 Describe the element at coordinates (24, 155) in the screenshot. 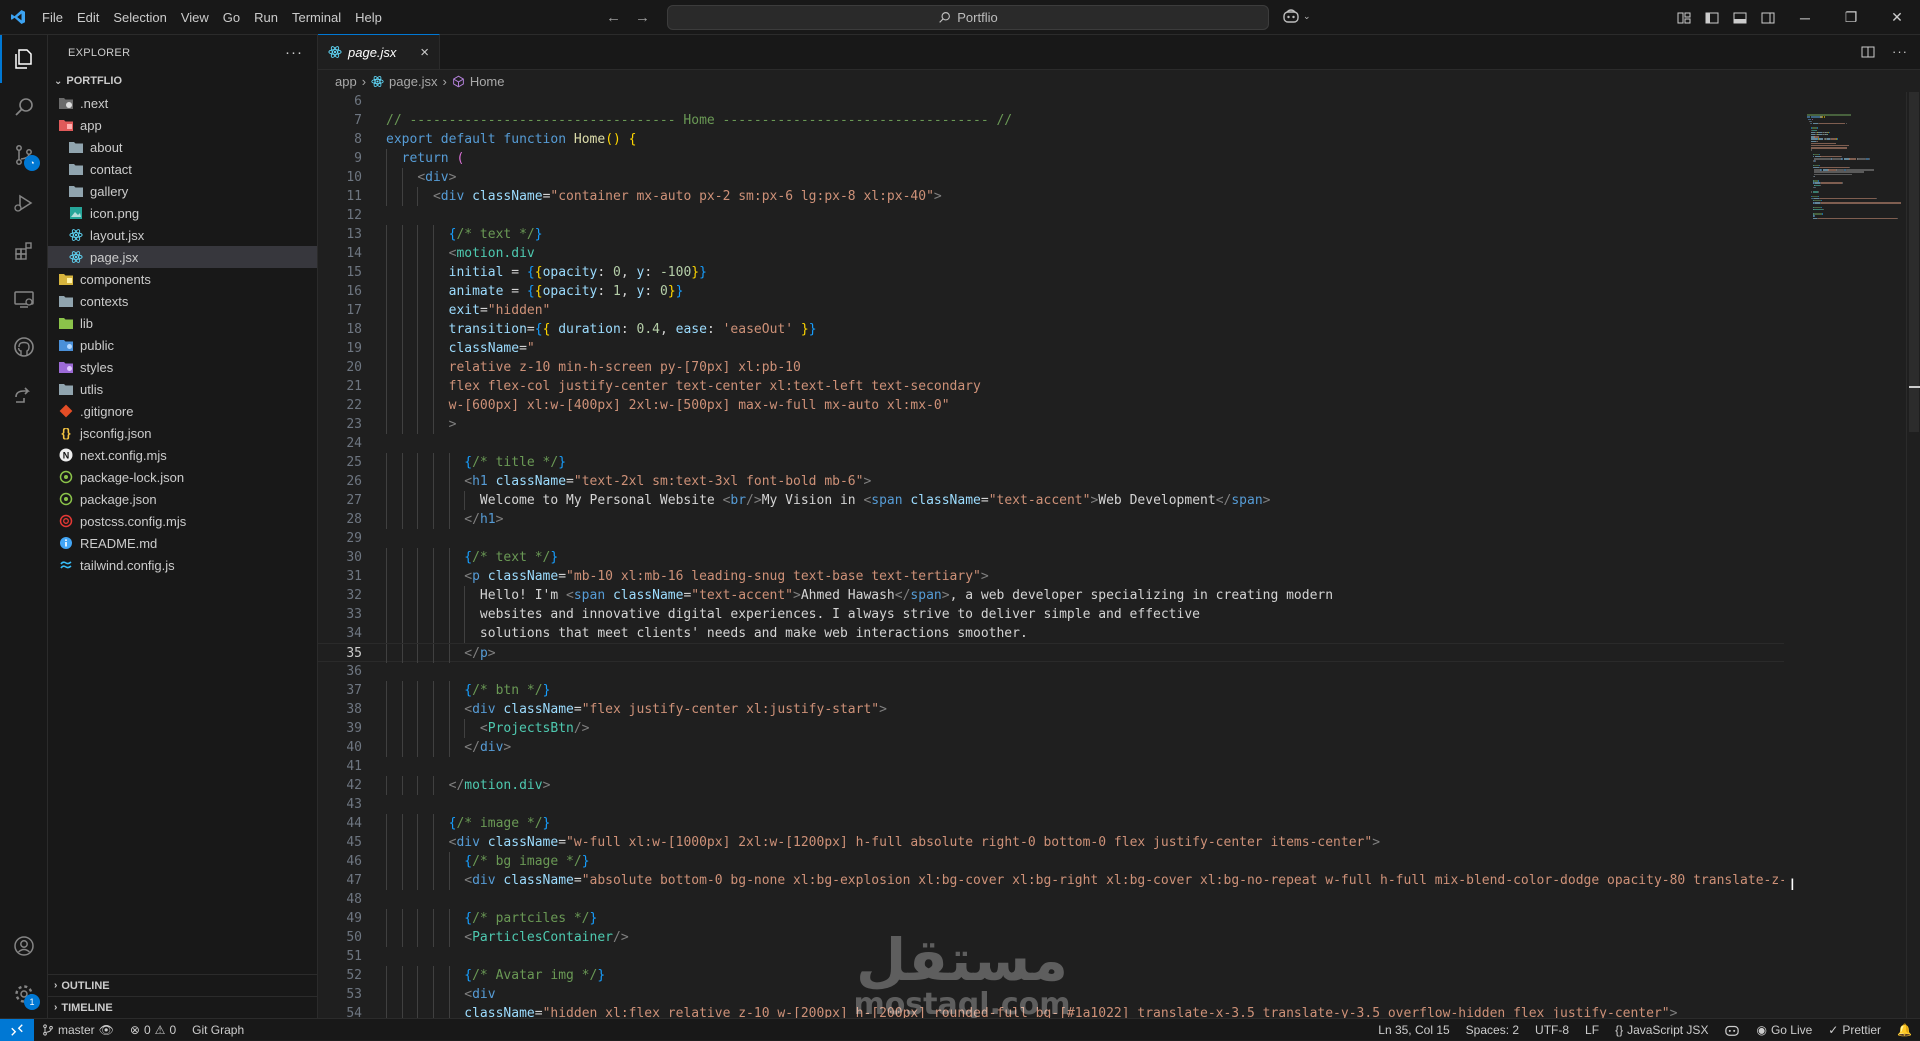

I see `source-control-icon: ◔` at that location.